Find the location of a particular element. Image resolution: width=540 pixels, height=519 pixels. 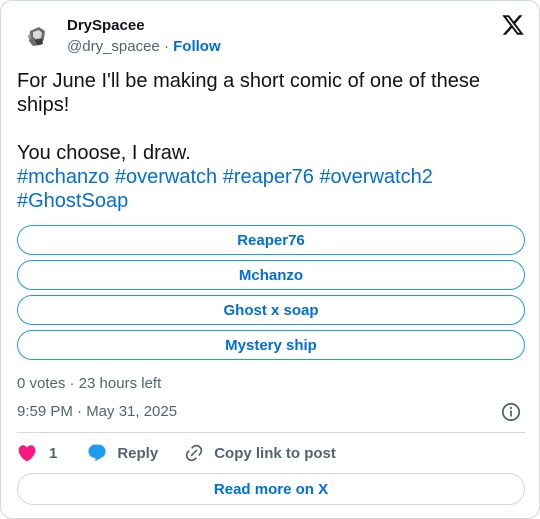

tweet-actions: 1 Reply Copy link to post is located at coordinates (176, 453).